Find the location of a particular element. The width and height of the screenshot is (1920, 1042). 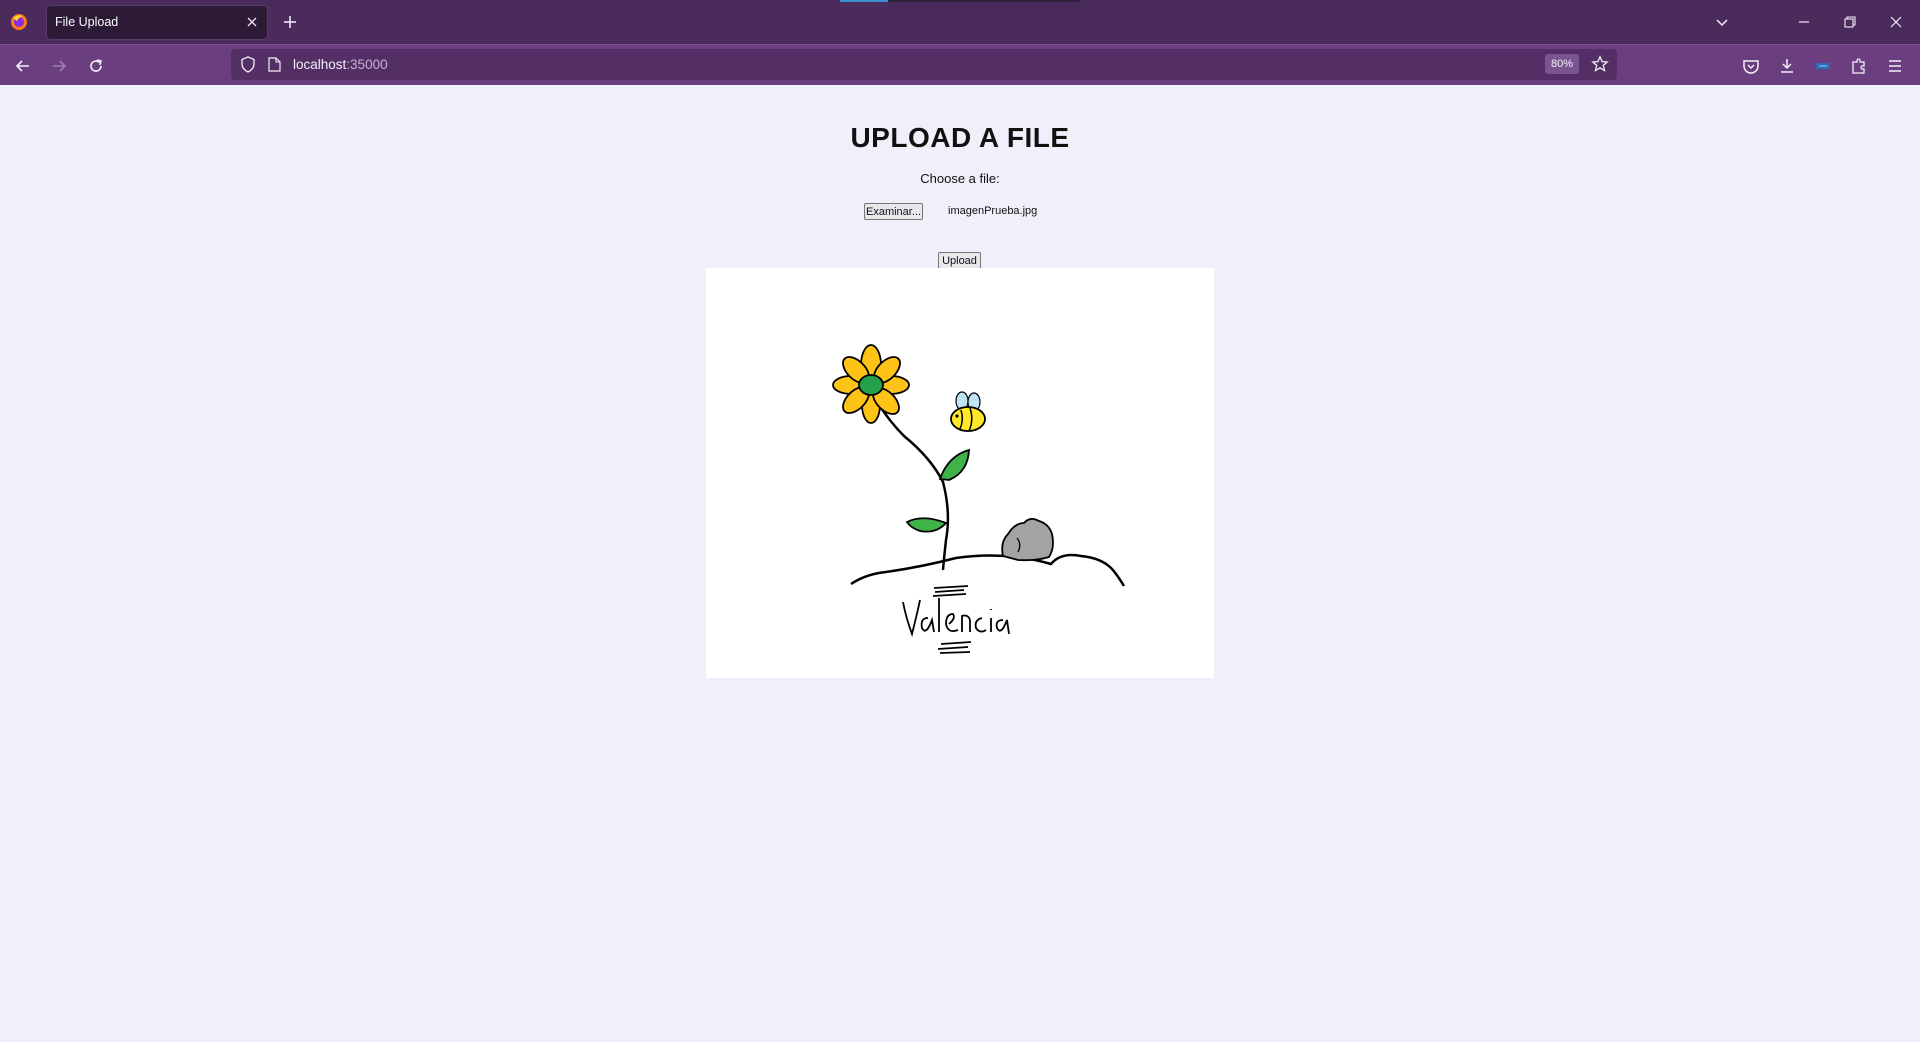

upload-button: Upload is located at coordinates (959, 260).